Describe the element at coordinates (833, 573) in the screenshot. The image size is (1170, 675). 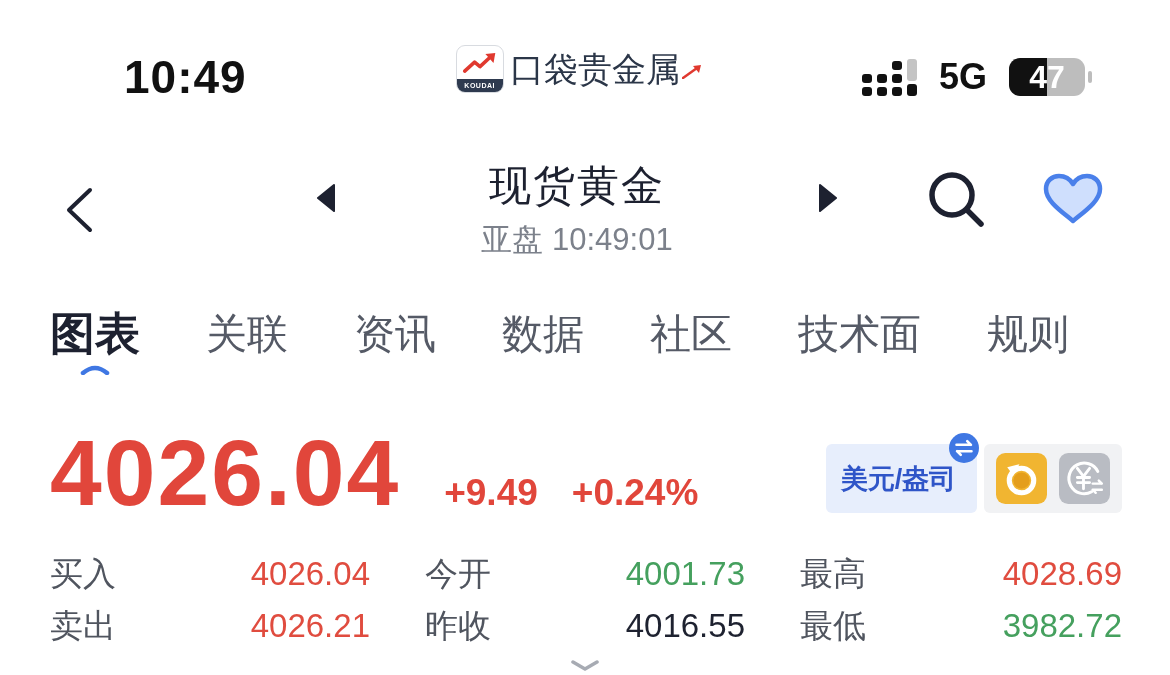
I see `stat-label: 最高` at that location.